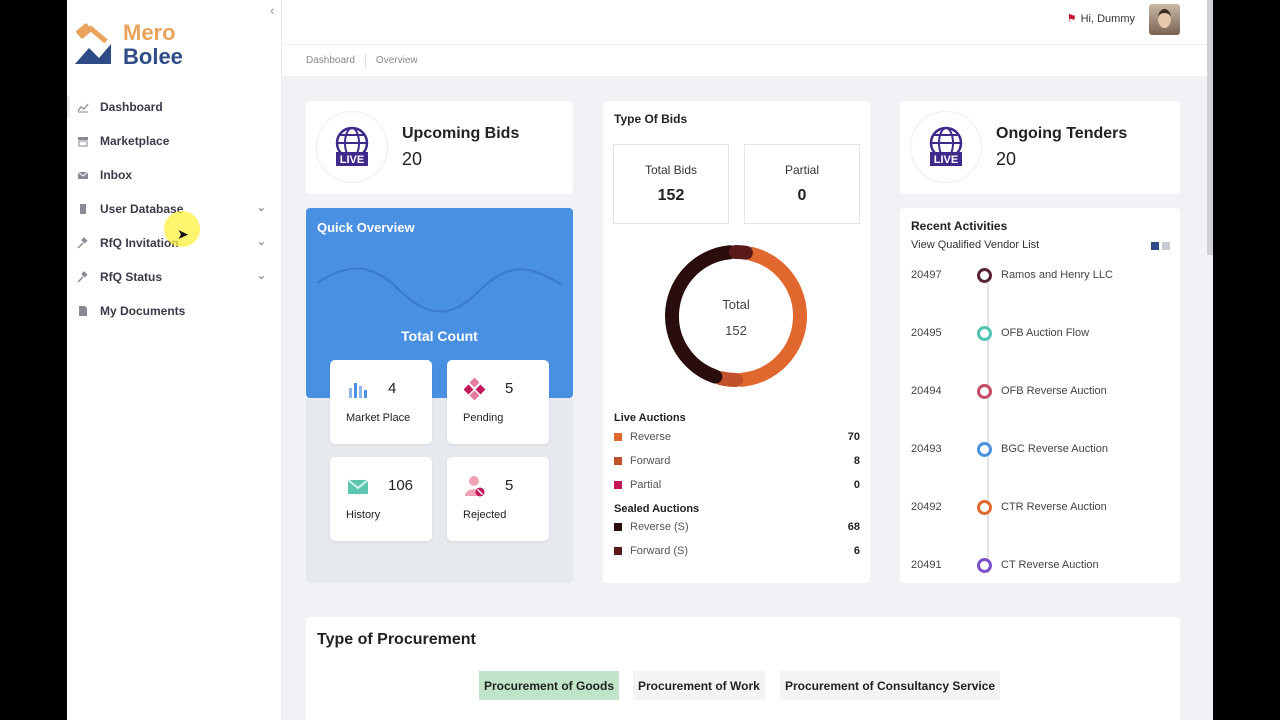  I want to click on sidebar-item-label: RfQ Status, so click(131, 277).